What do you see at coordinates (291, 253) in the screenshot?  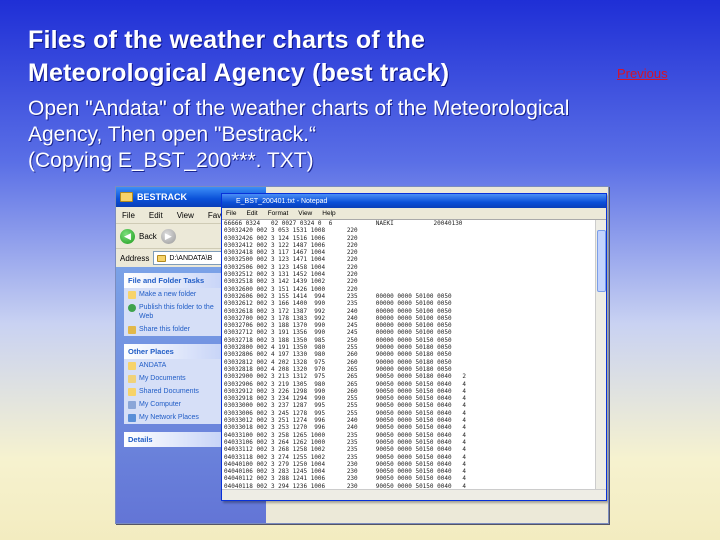 I see `notepad-line: 03032418 002 3 117 1467 1004 220` at bounding box center [291, 253].